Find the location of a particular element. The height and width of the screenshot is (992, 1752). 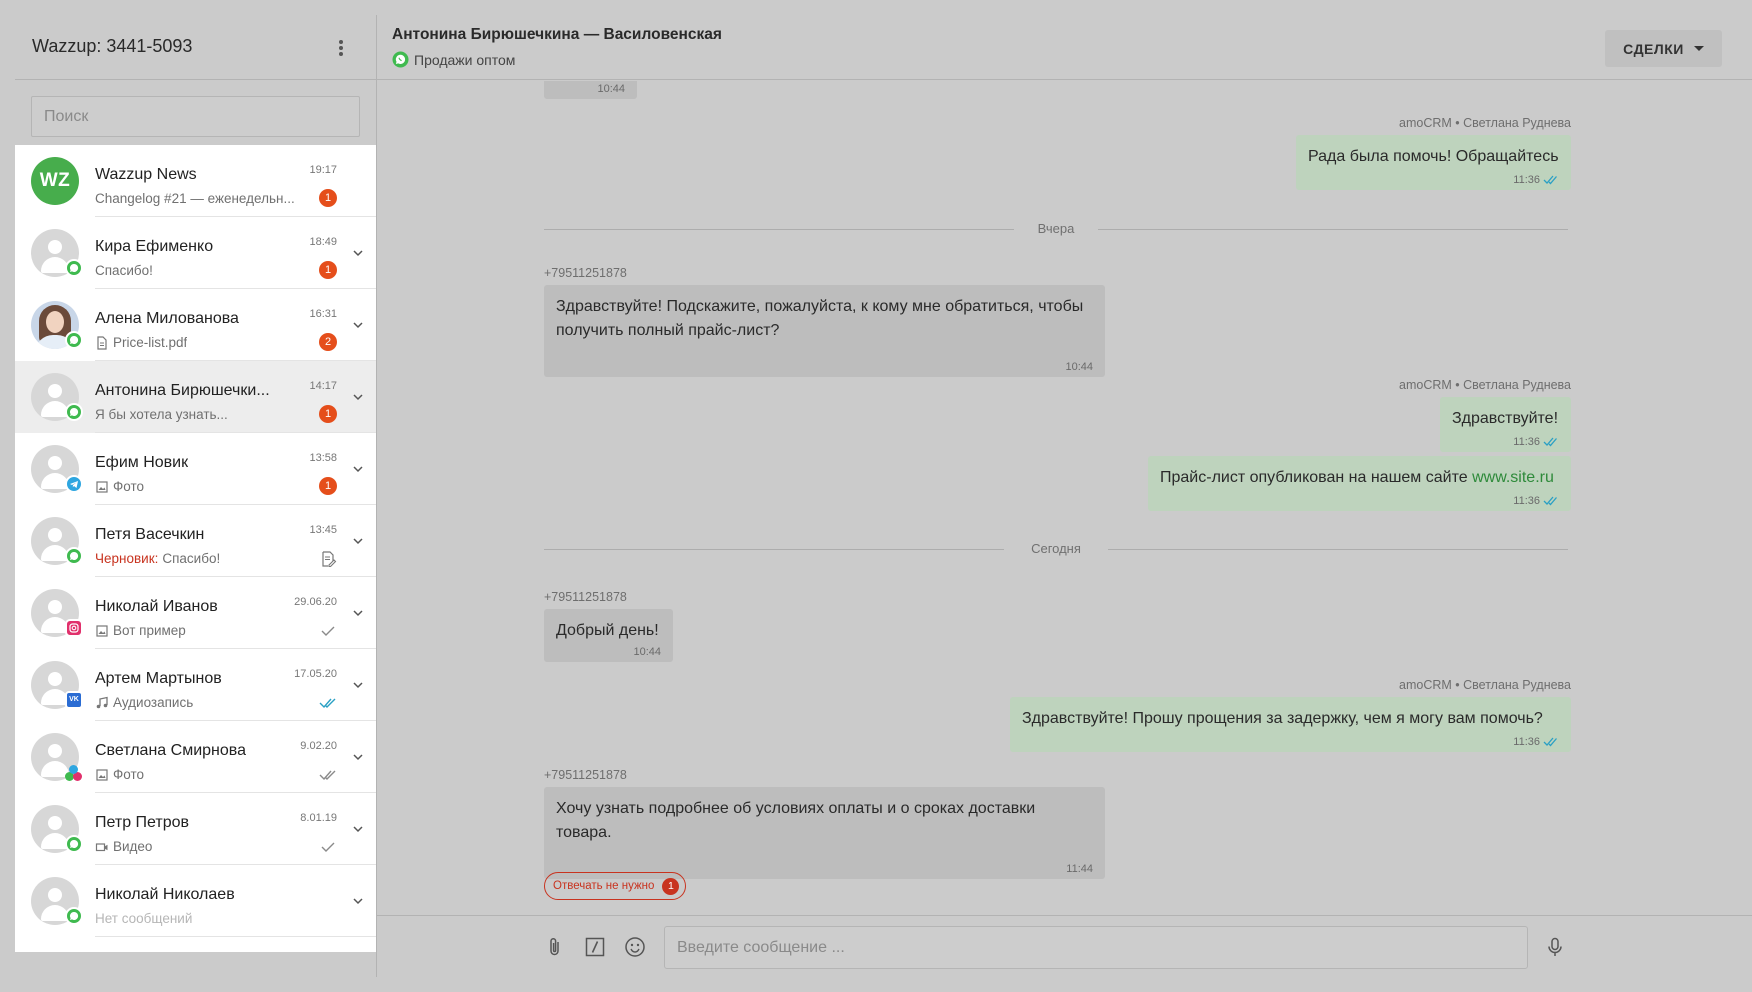

search-input is located at coordinates (195, 116).